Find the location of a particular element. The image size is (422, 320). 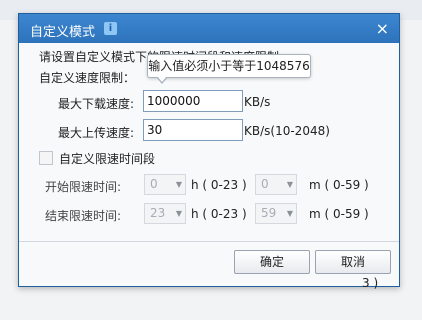

cancel-button: 取消 is located at coordinates (353, 262).